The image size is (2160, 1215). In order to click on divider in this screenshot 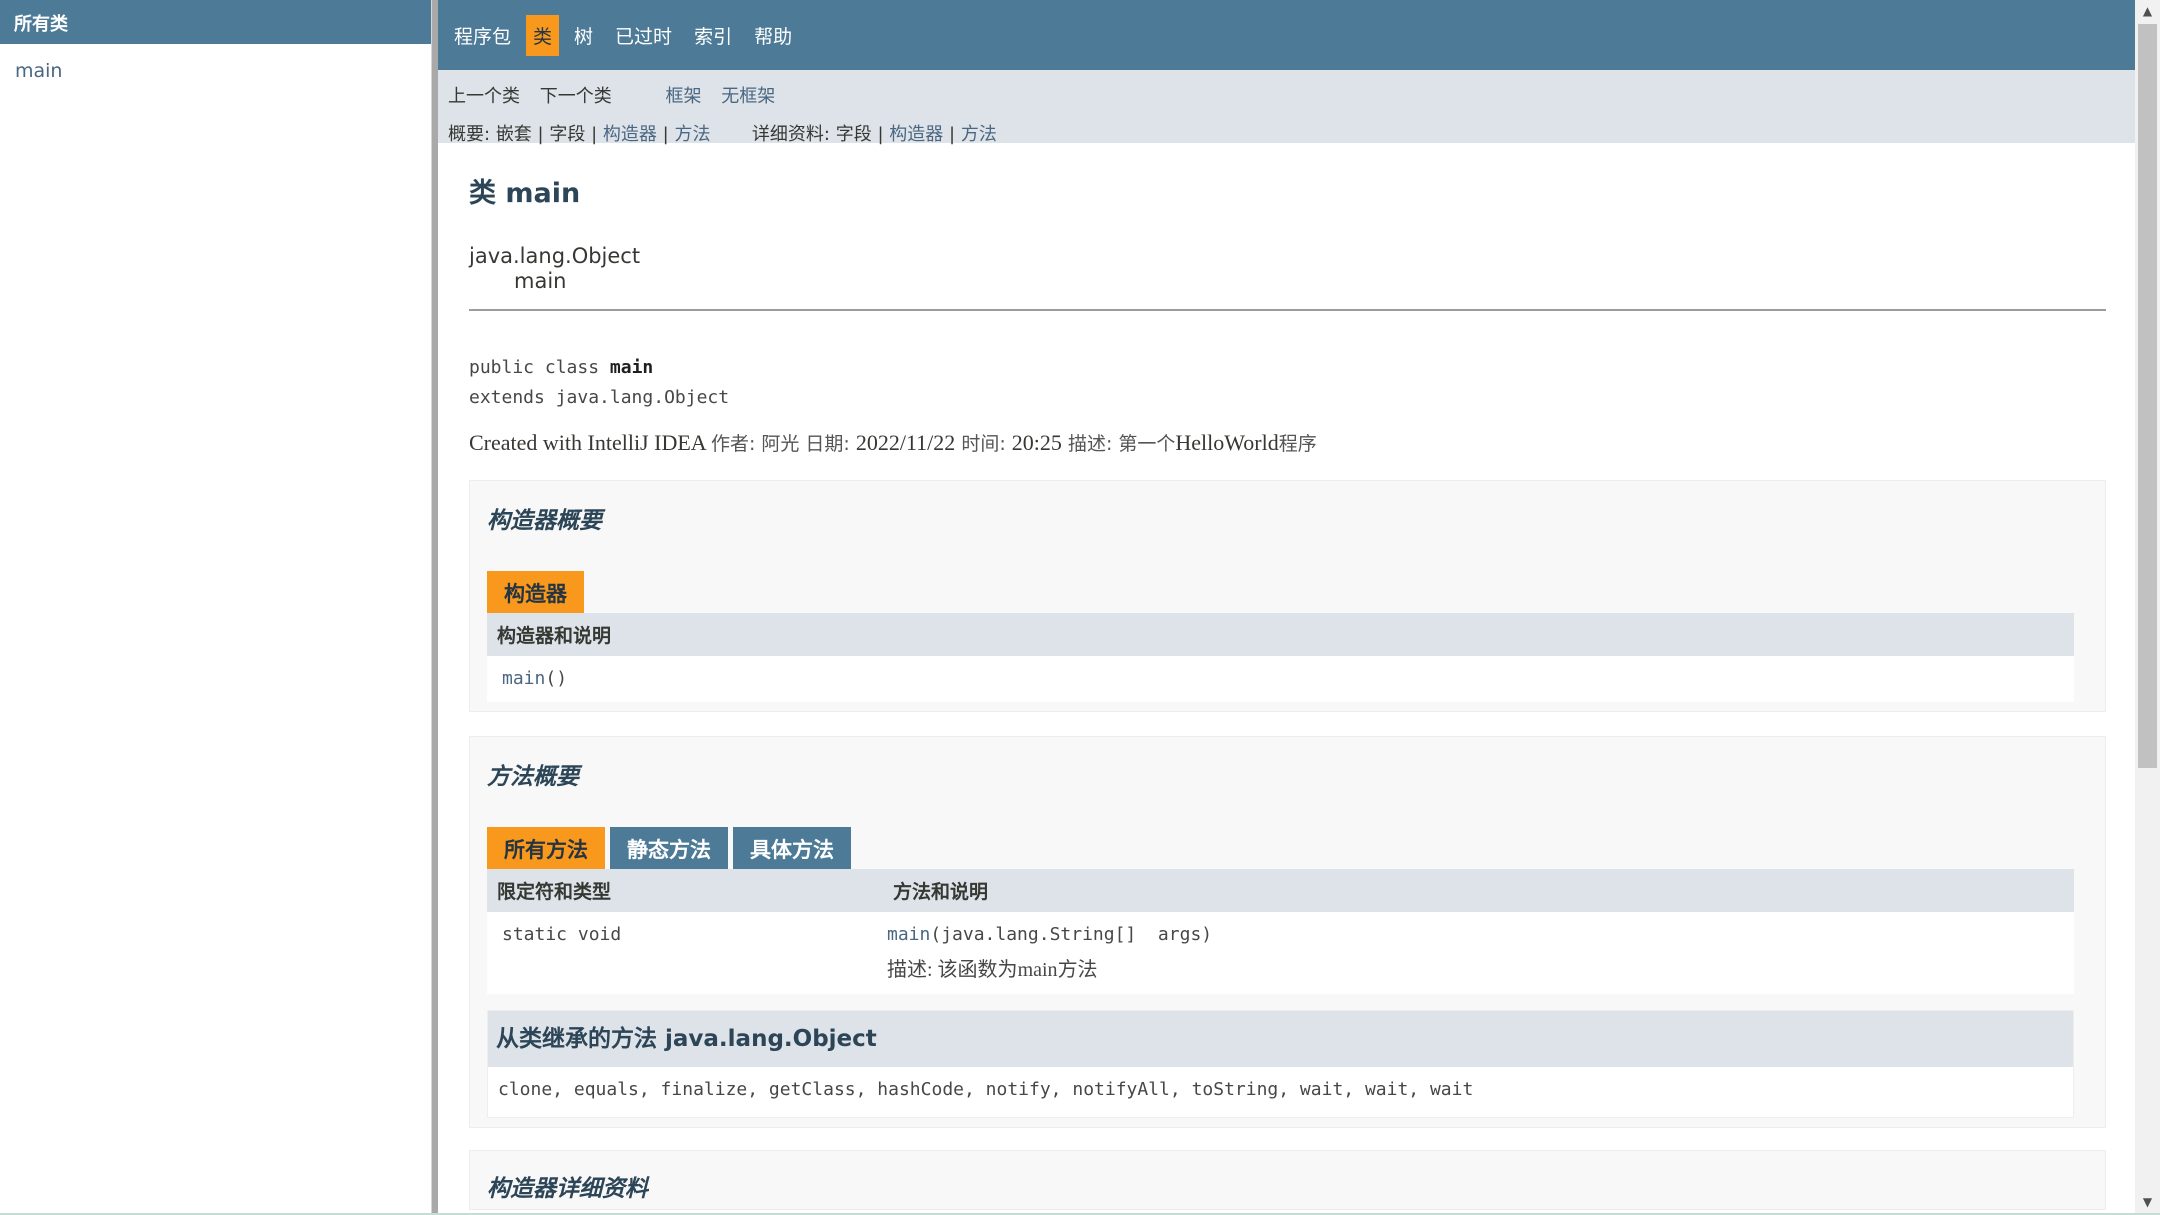, I will do `click(1287, 310)`.